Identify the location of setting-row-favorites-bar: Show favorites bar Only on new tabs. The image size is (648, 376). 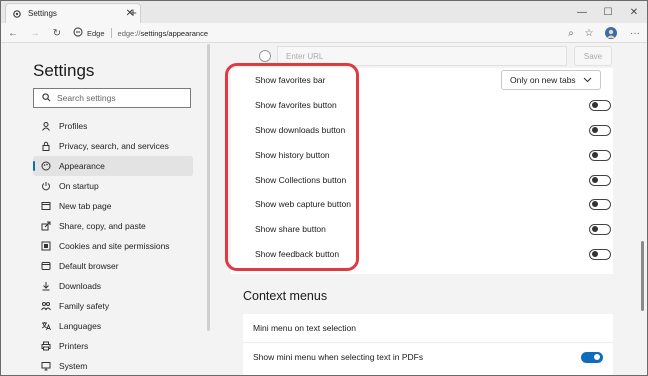
(422, 80).